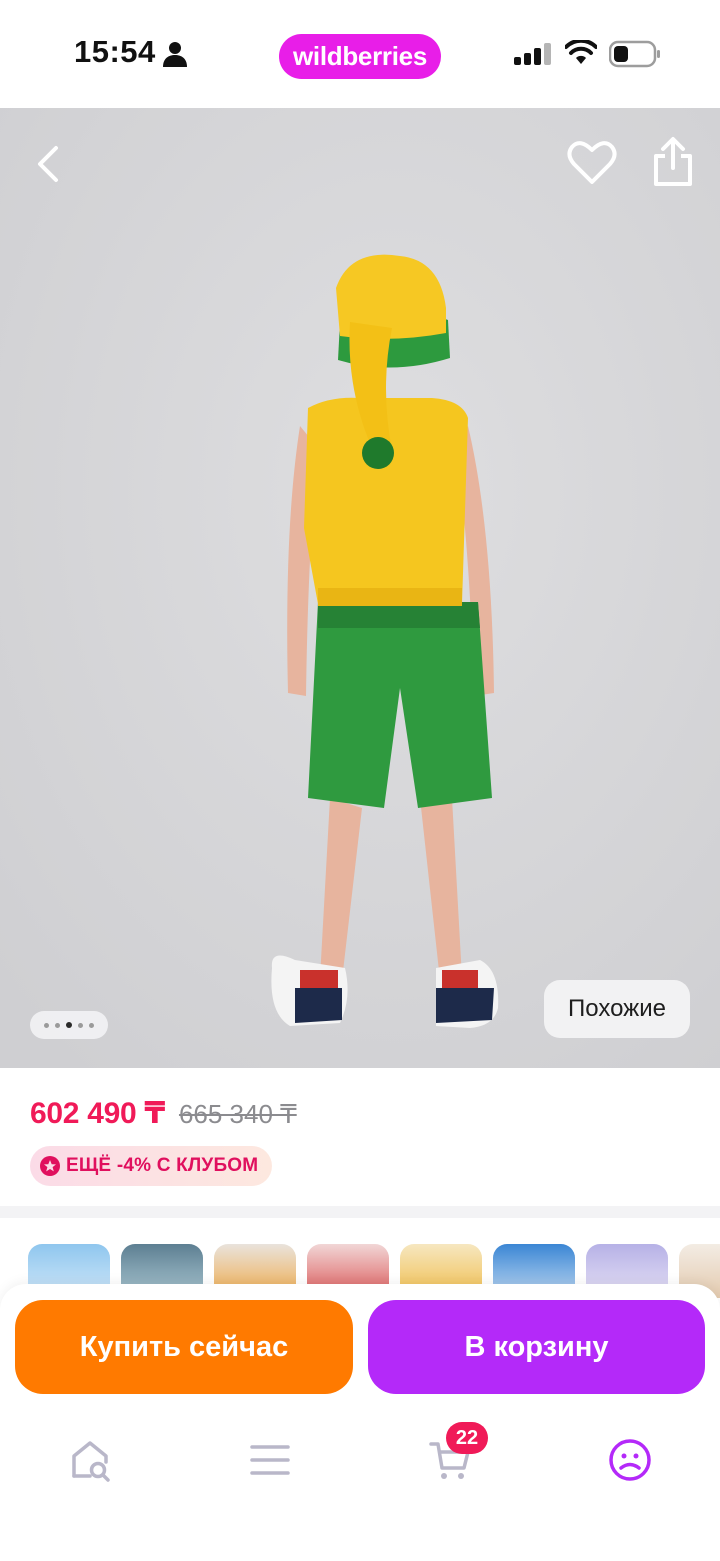 The height and width of the screenshot is (1561, 720). I want to click on tab-profile, so click(630, 1460).